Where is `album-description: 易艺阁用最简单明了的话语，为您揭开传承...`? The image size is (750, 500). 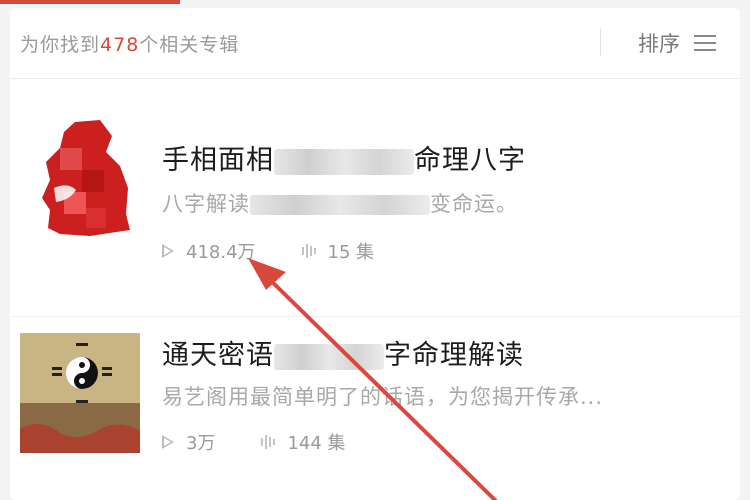 album-description: 易艺阁用最简单明了的话语，为您揭开传承... is located at coordinates (383, 397).